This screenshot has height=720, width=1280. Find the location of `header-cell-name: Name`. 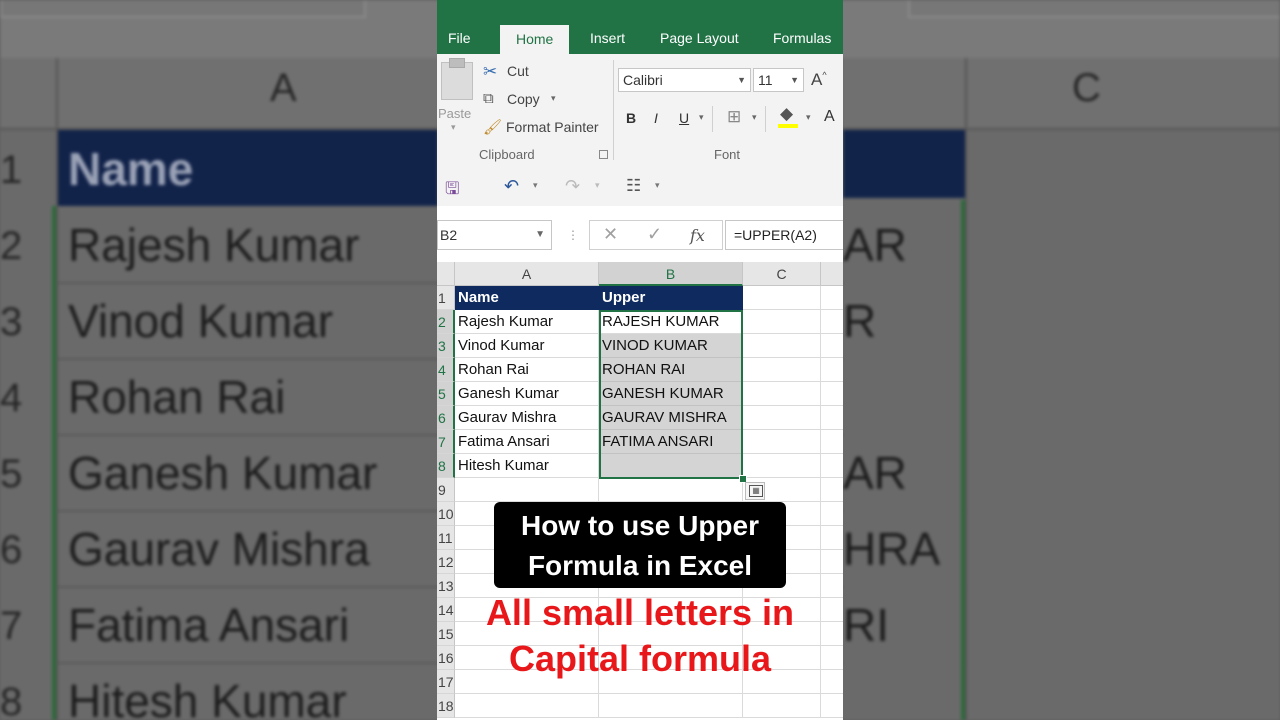

header-cell-name: Name is located at coordinates (527, 298).